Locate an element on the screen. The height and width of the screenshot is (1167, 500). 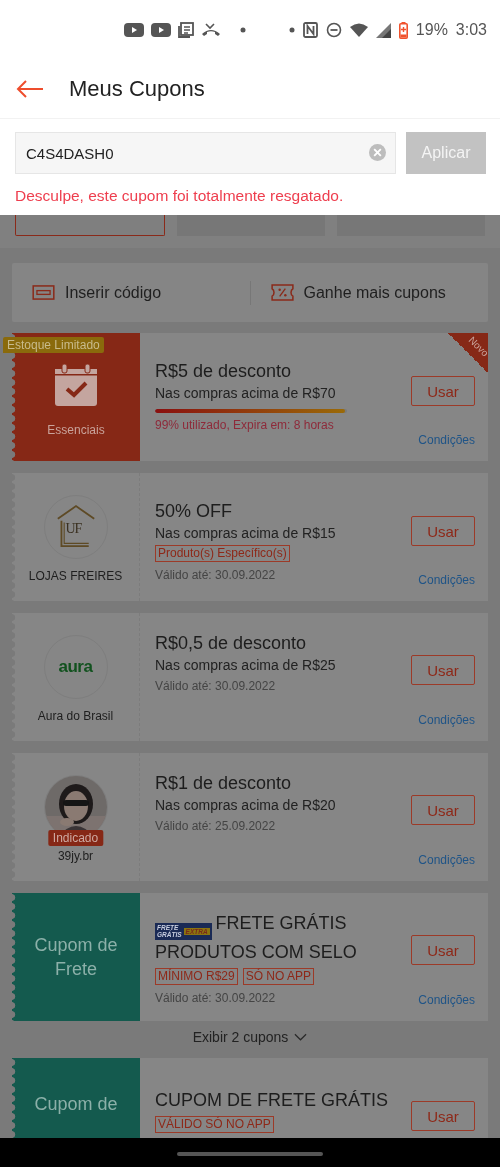
logo-text: aura is located at coordinates (75, 667).